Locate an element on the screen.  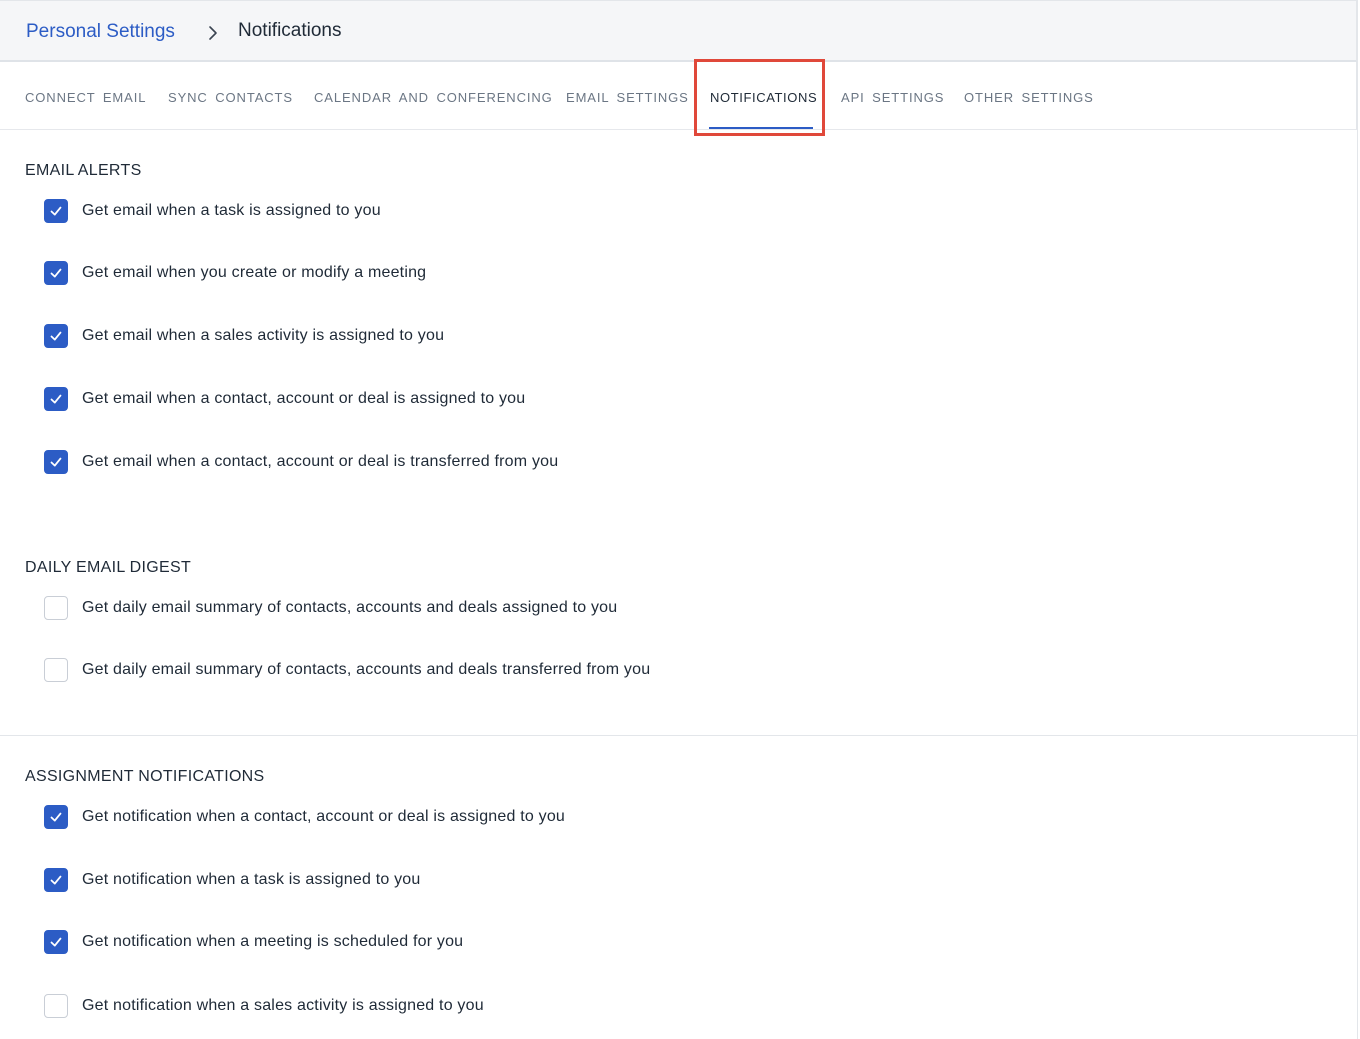
option-label: Get email when a task is assigned to you is located at coordinates (231, 210).